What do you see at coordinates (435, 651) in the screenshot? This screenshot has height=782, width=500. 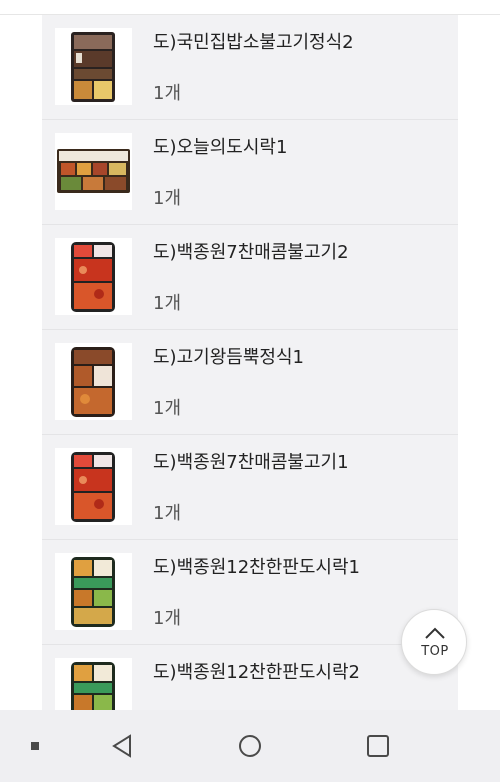 I see `top-button-label: TOP` at bounding box center [435, 651].